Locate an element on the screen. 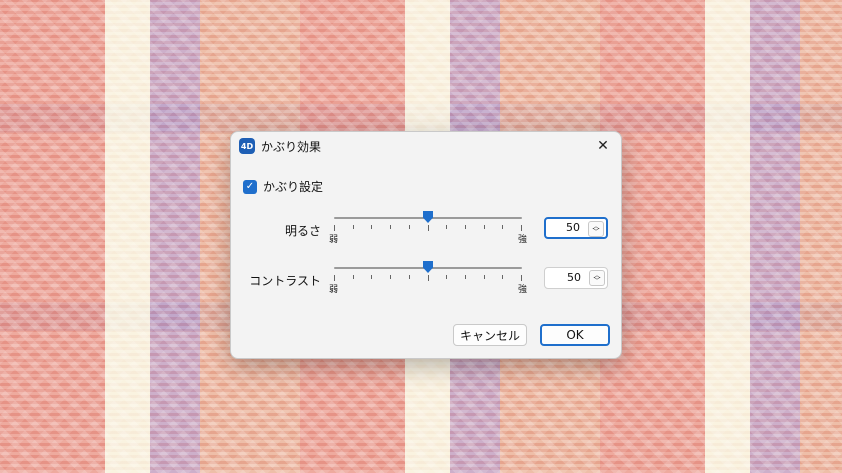 This screenshot has width=842, height=473. fog-setting-checkbox-row: ✓ かぶり設定 is located at coordinates (283, 186).